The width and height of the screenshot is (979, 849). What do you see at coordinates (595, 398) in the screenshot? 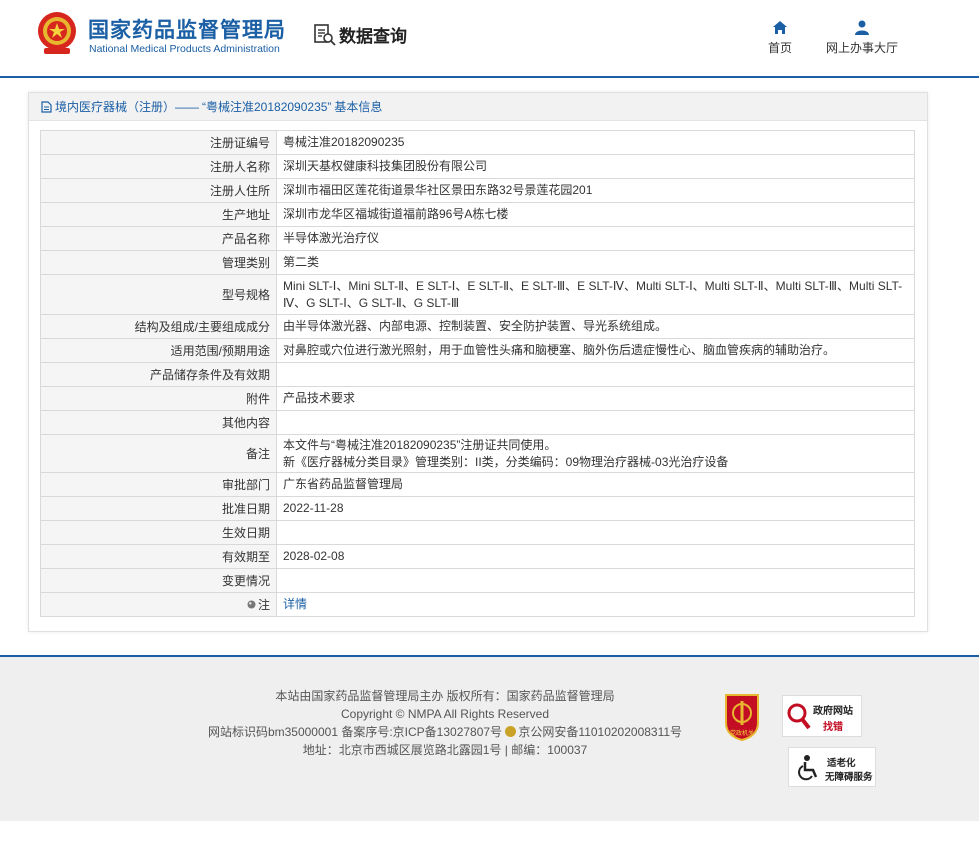
I see `row-value: 产品技术要求` at bounding box center [595, 398].